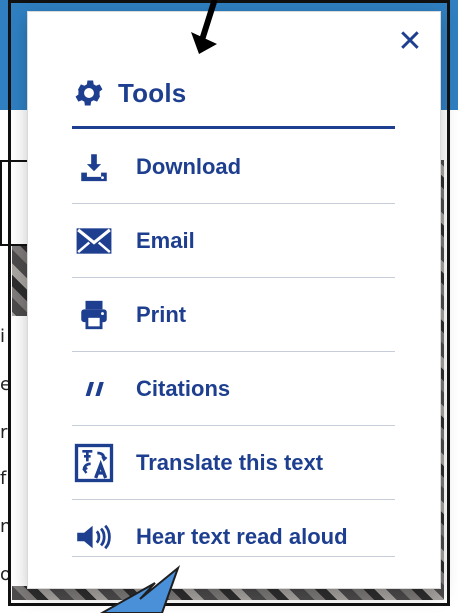 The image size is (458, 613). Describe the element at coordinates (94, 537) in the screenshot. I see `speaker-icon` at that location.